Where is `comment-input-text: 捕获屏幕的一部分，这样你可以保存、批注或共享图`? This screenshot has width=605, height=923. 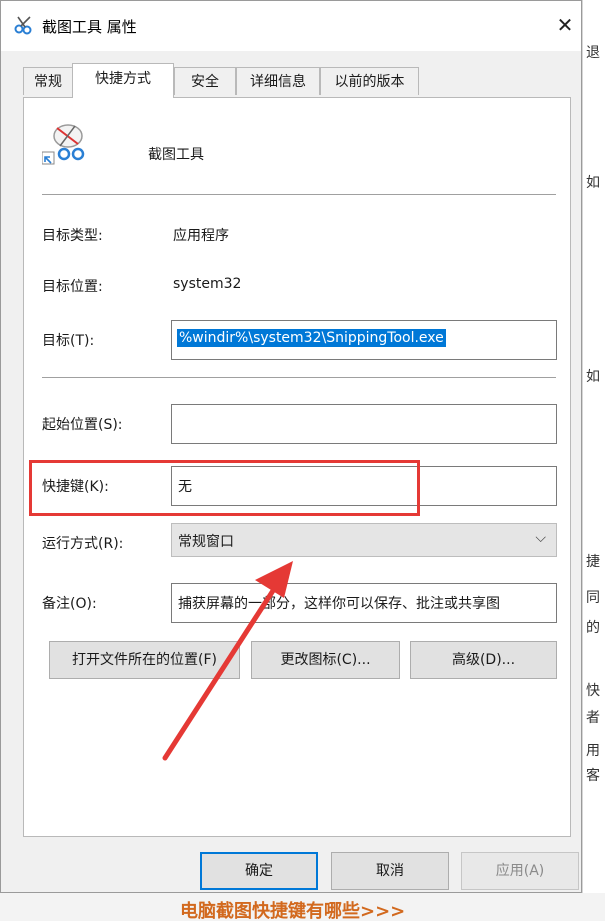 comment-input-text: 捕获屏幕的一部分，这样你可以保存、批注或共享图 is located at coordinates (339, 604).